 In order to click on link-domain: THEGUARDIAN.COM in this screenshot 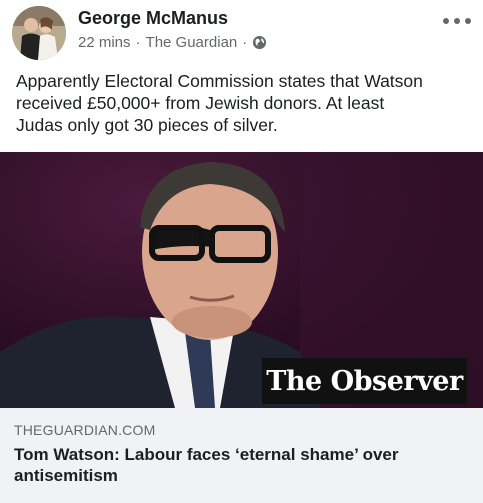, I will do `click(85, 430)`.